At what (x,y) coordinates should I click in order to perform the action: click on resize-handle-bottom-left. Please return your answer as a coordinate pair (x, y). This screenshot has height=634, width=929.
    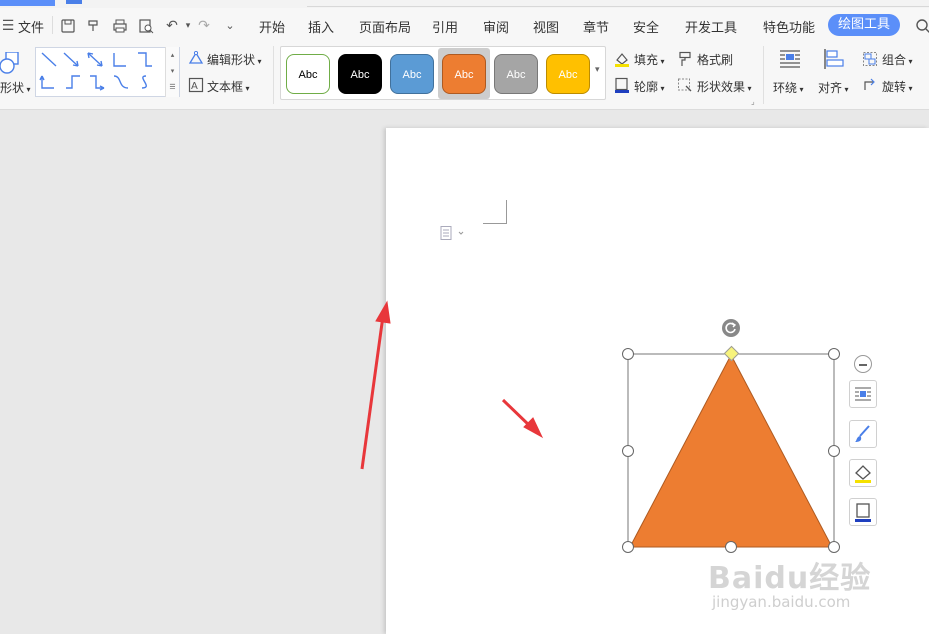
    Looking at the image, I should click on (628, 547).